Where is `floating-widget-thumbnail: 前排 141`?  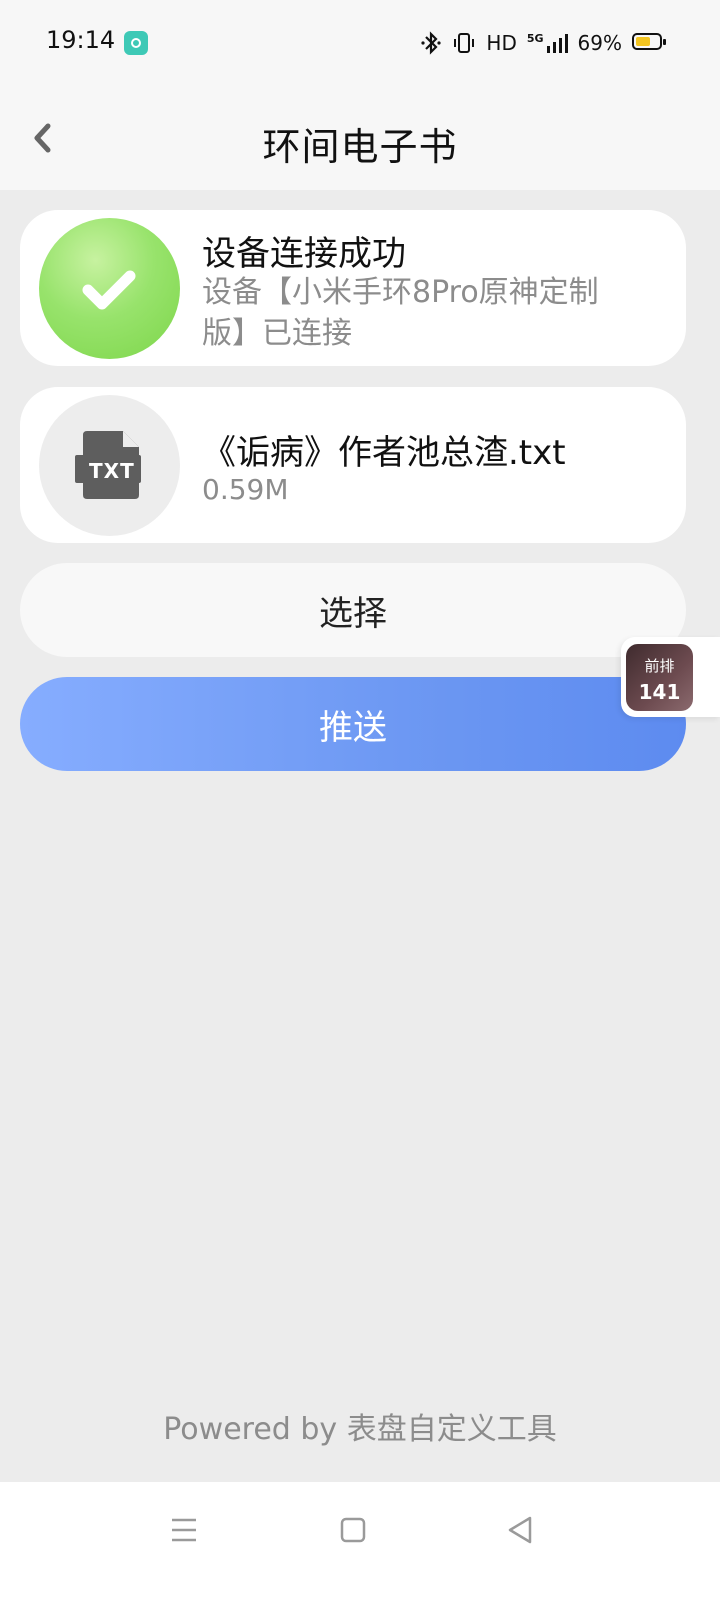
floating-widget-thumbnail: 前排 141 is located at coordinates (659, 677).